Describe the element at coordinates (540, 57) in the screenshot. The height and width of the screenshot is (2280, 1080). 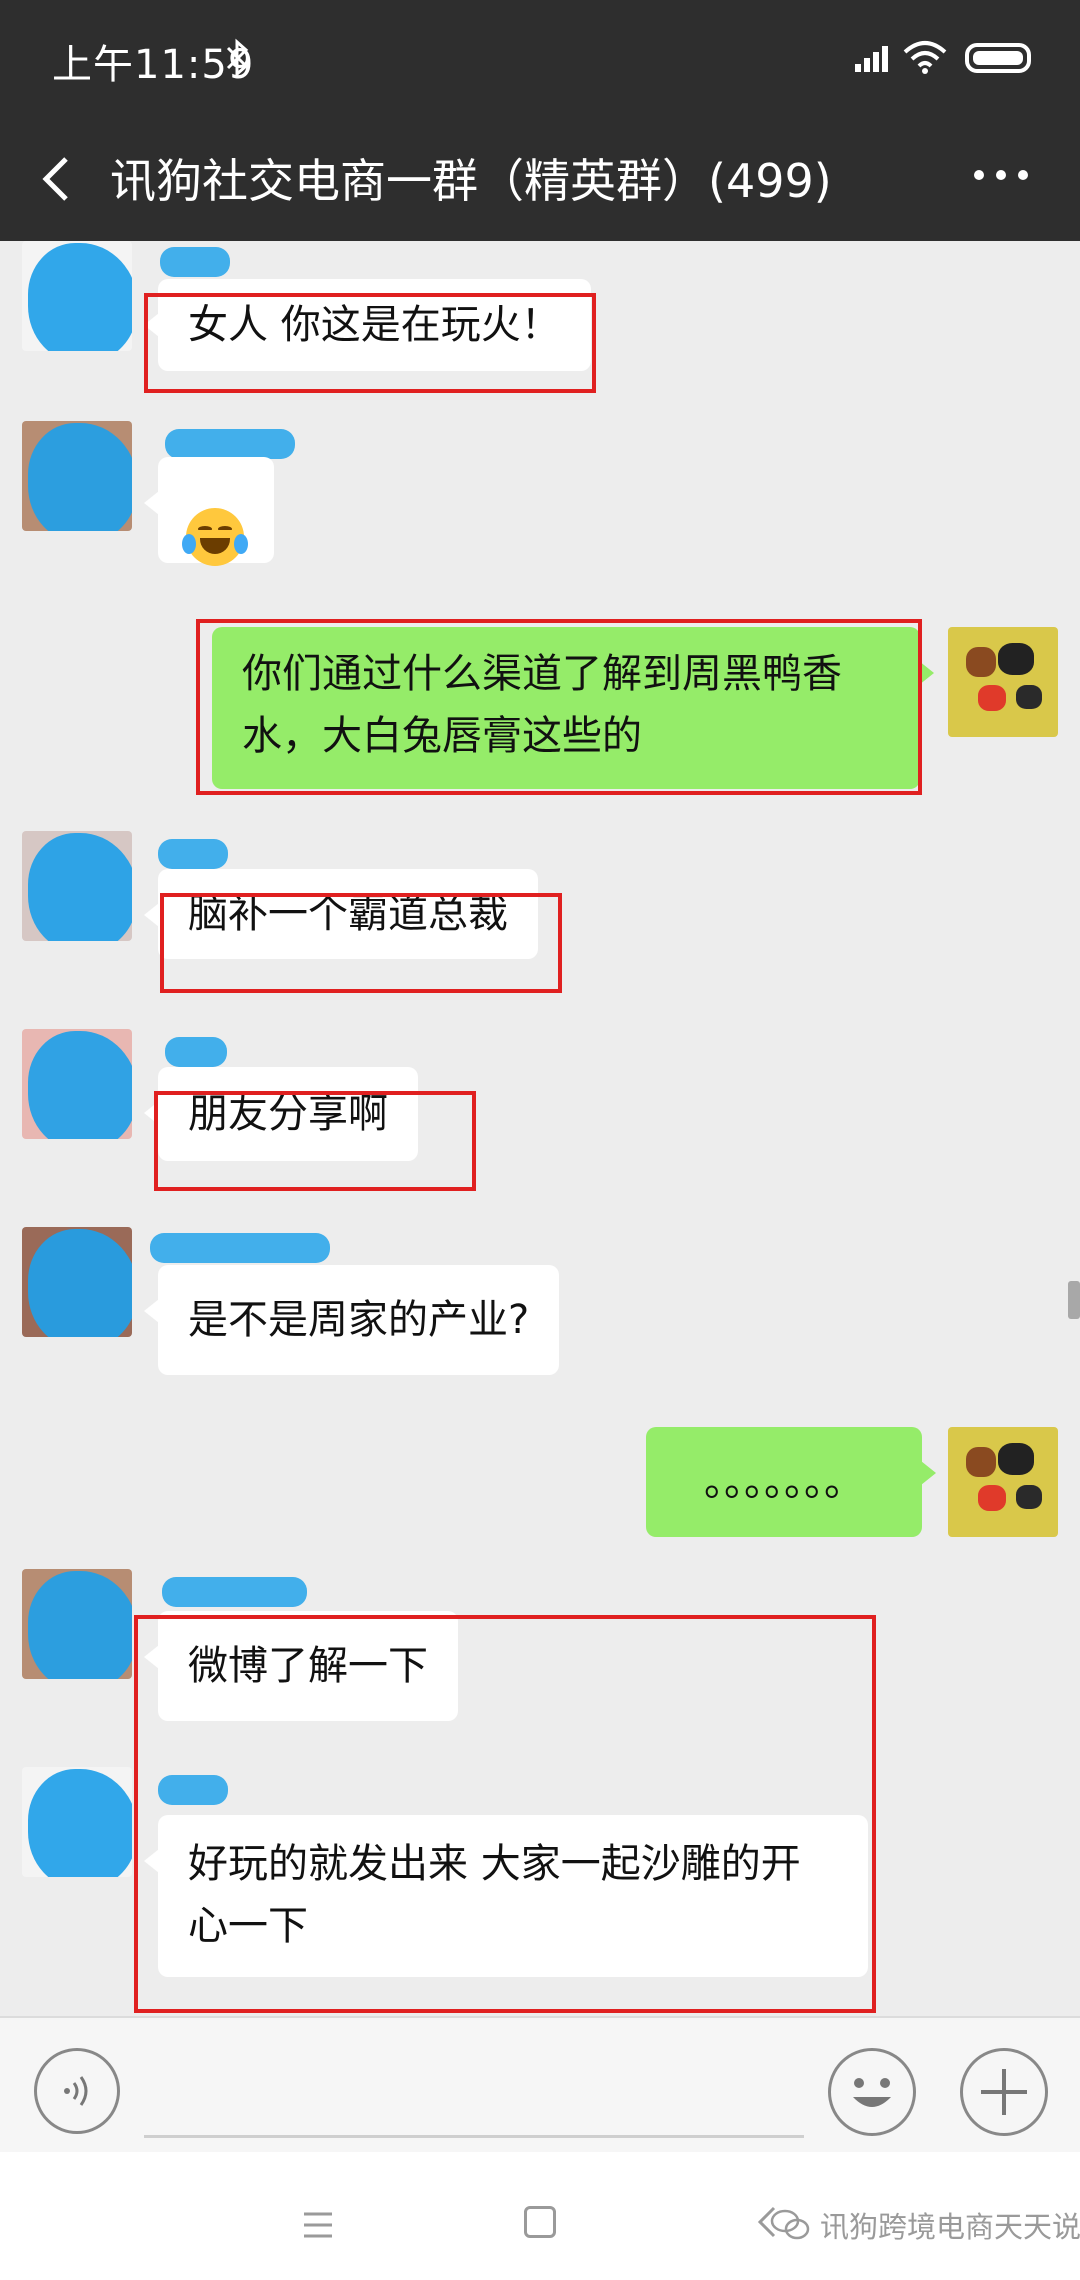
I see `status-bar: 上午11:59` at that location.